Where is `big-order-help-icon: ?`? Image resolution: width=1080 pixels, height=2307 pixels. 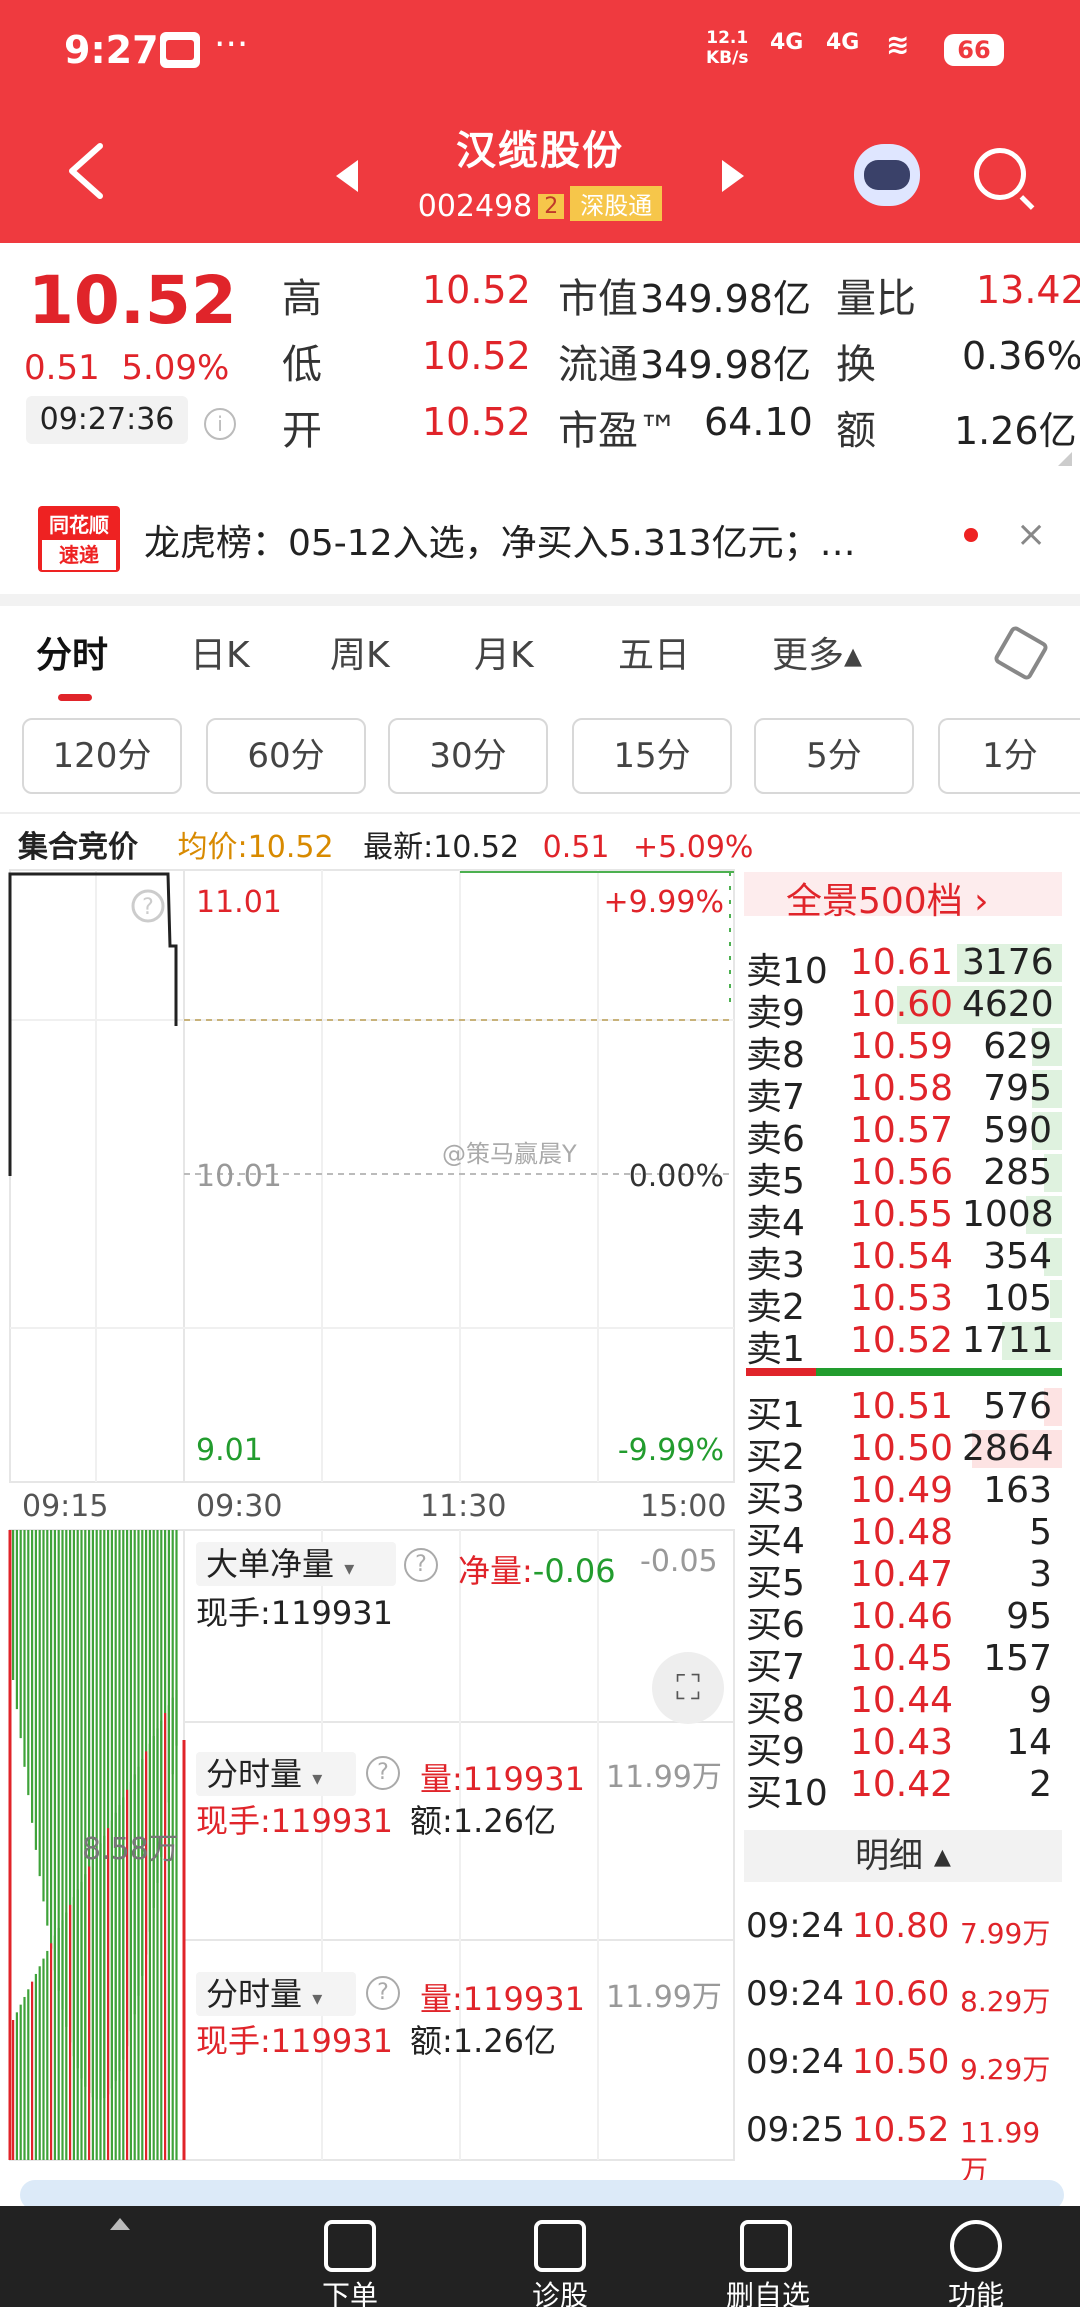
big-order-help-icon: ? is located at coordinates (421, 1565).